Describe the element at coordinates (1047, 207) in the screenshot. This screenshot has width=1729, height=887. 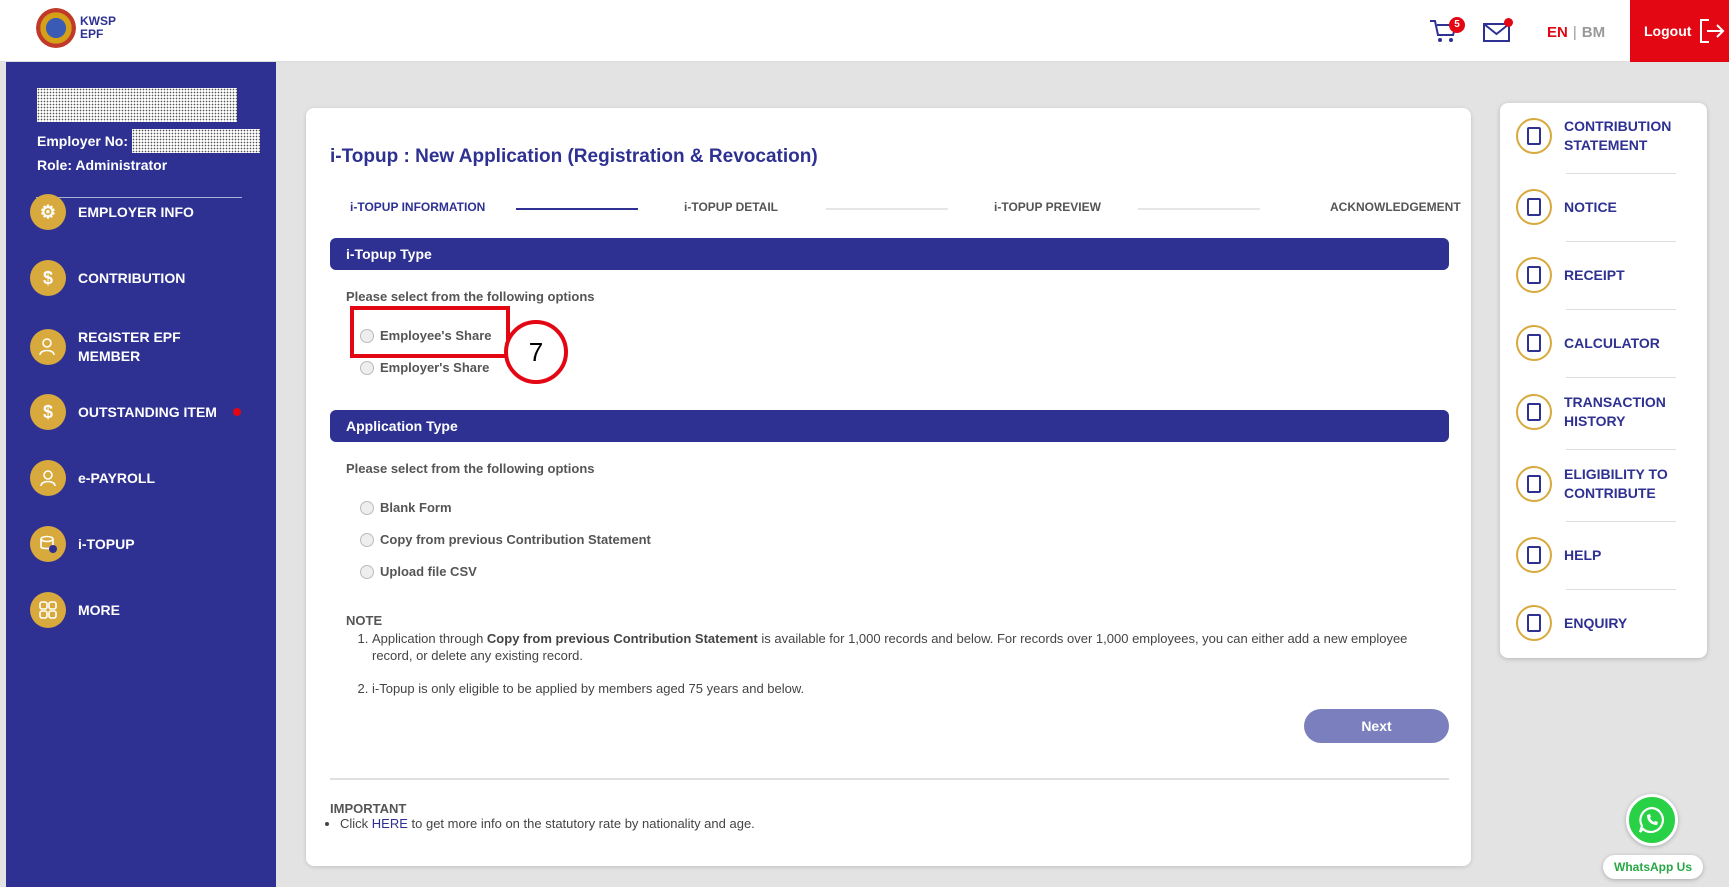
I see `step-topup-preview: i-TOPUP PREVIEW` at that location.